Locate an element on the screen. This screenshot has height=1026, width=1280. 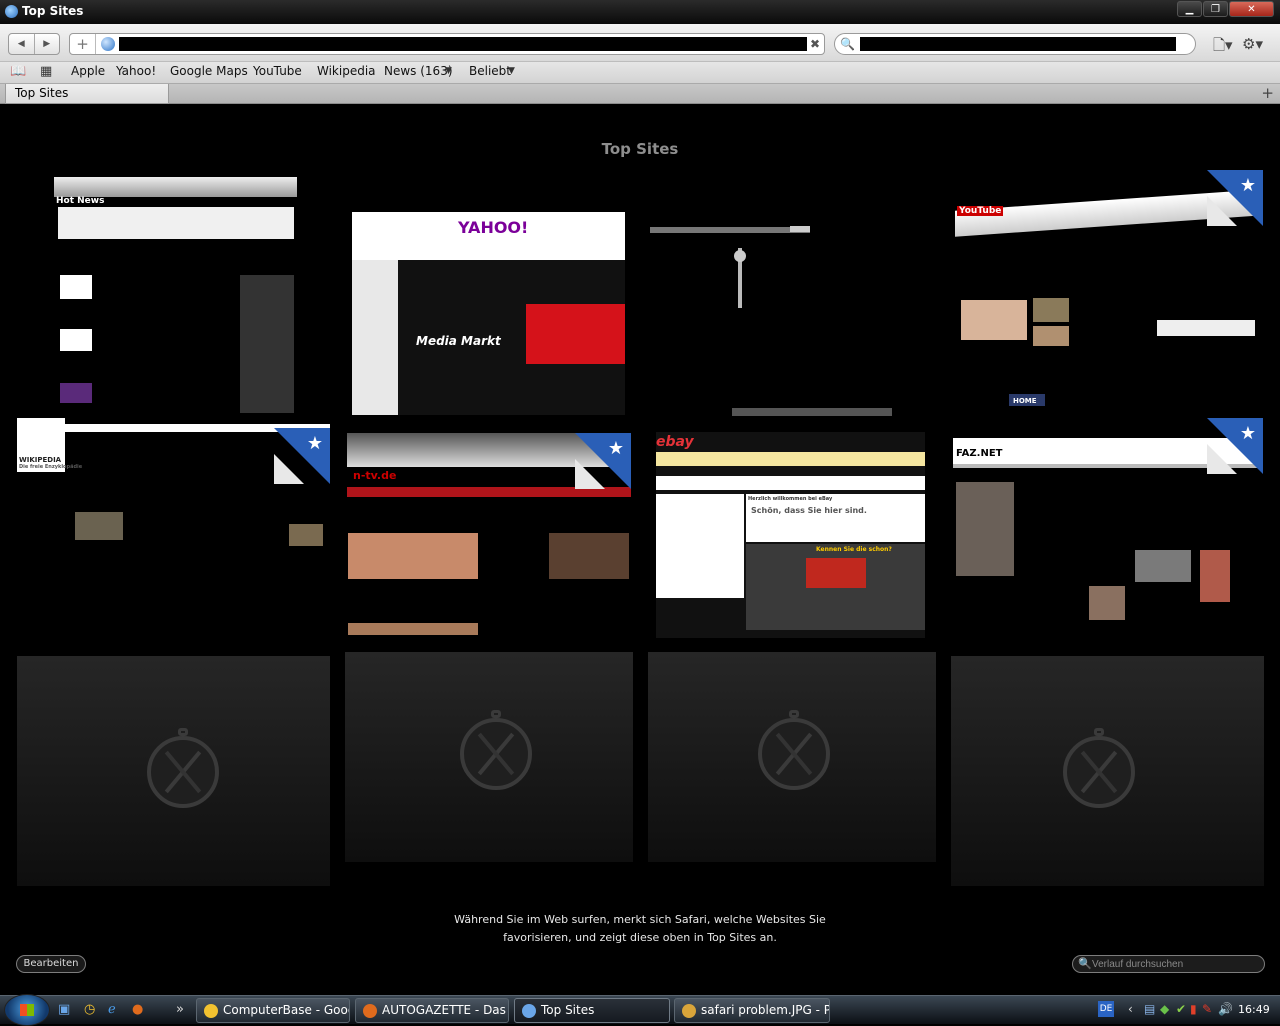
antivirus-icon: ✎ is located at coordinates (1207, 1009).